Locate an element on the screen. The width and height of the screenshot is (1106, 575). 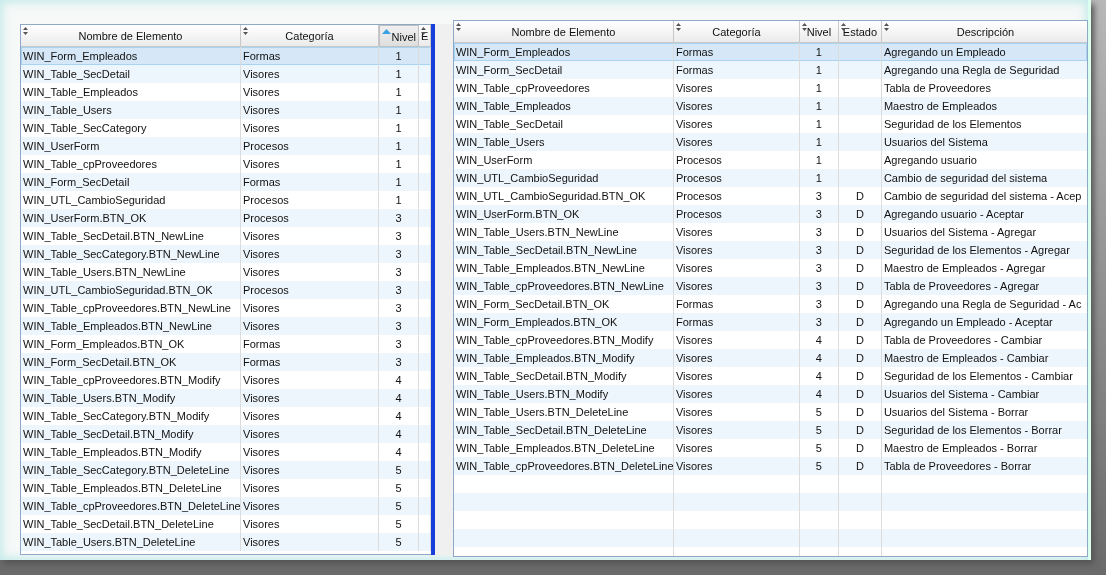
table-row: WIN_Table_cpProveedores.BTN_NewLine Visores 3 D Tabla de Proveedores - Agregar is located at coordinates (770, 286).